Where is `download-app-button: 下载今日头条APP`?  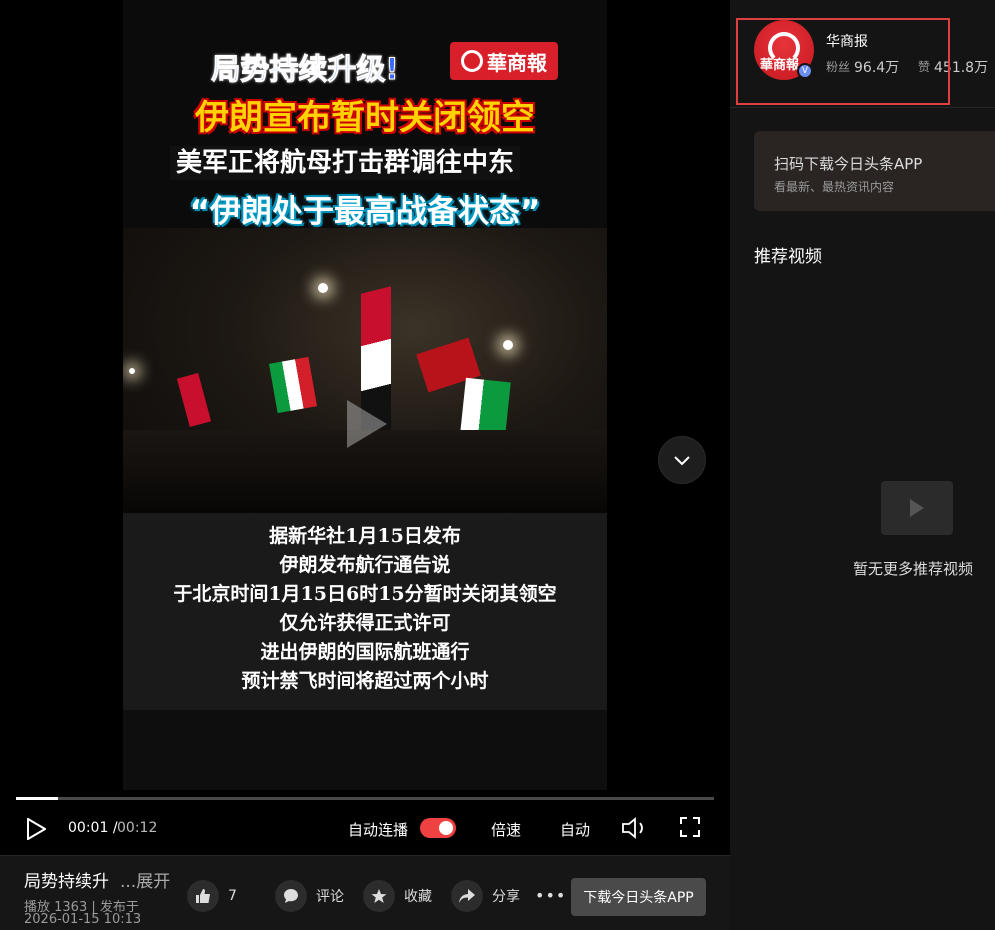 download-app-button: 下载今日头条APP is located at coordinates (638, 897).